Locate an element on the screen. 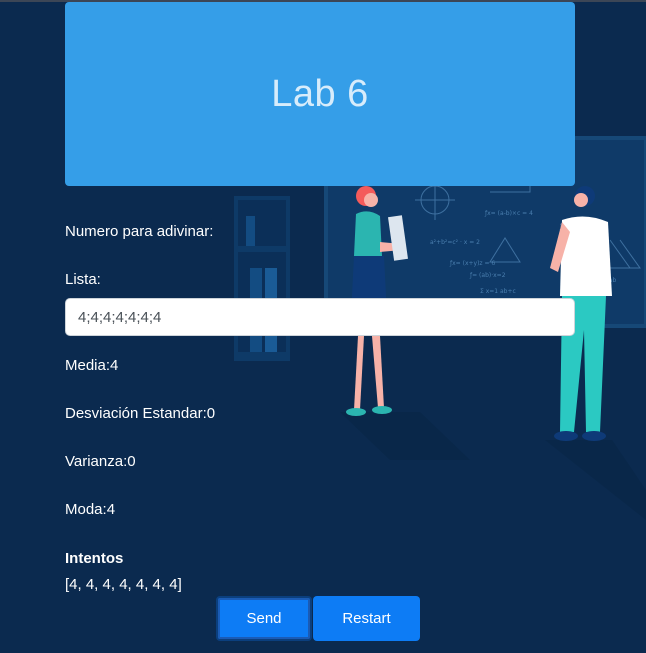  svg-text: ƒ= (ab)·x=2 is located at coordinates (487, 275).